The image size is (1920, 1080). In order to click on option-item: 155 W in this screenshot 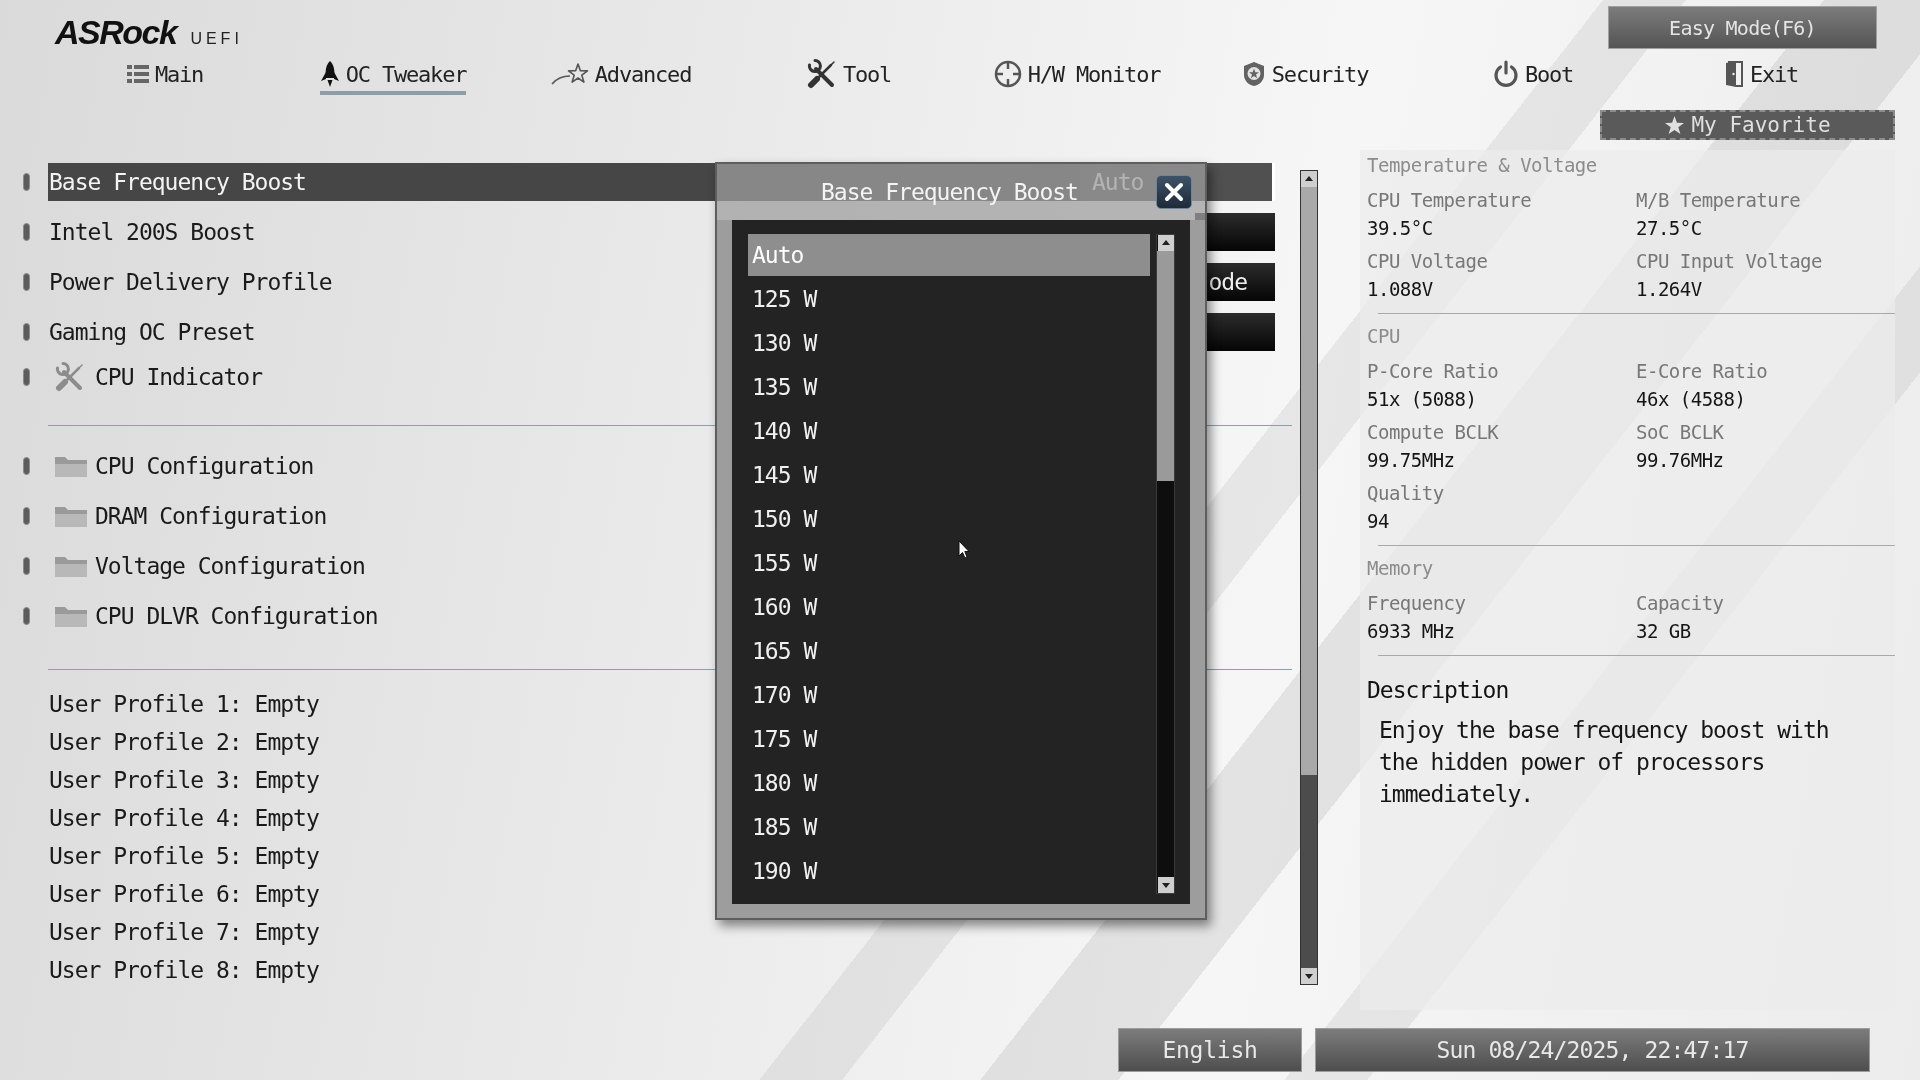, I will do `click(949, 563)`.